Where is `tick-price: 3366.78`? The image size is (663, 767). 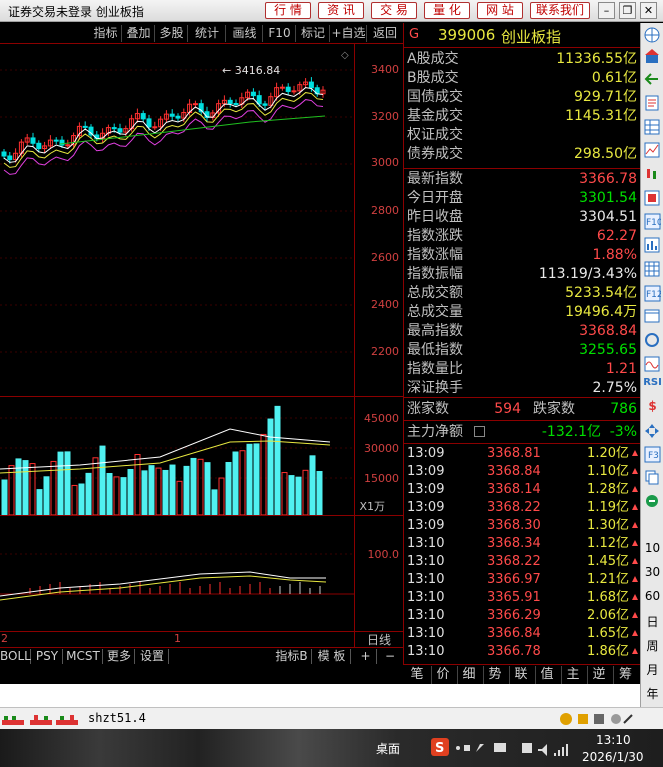
tick-price: 3366.78 is located at coordinates (514, 651).